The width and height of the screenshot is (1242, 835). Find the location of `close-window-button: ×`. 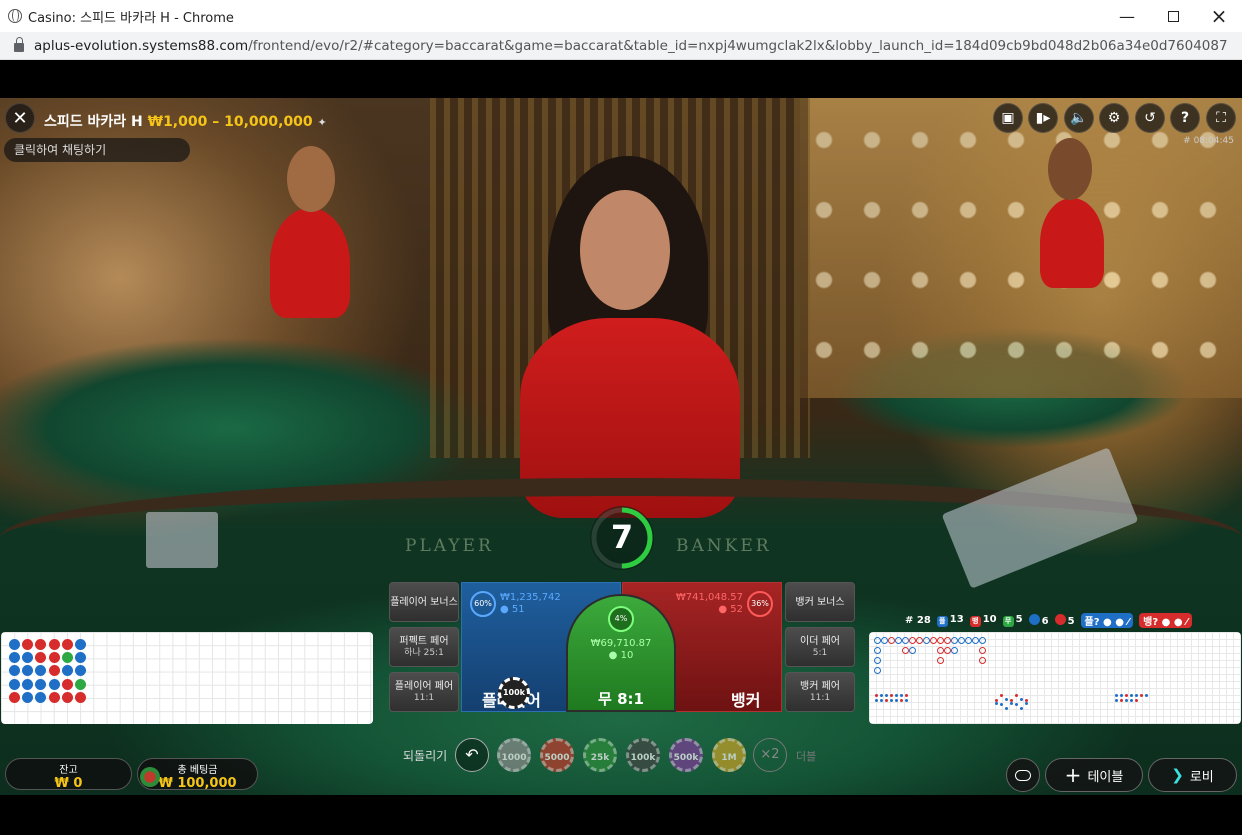

close-window-button: × is located at coordinates (1219, 16).